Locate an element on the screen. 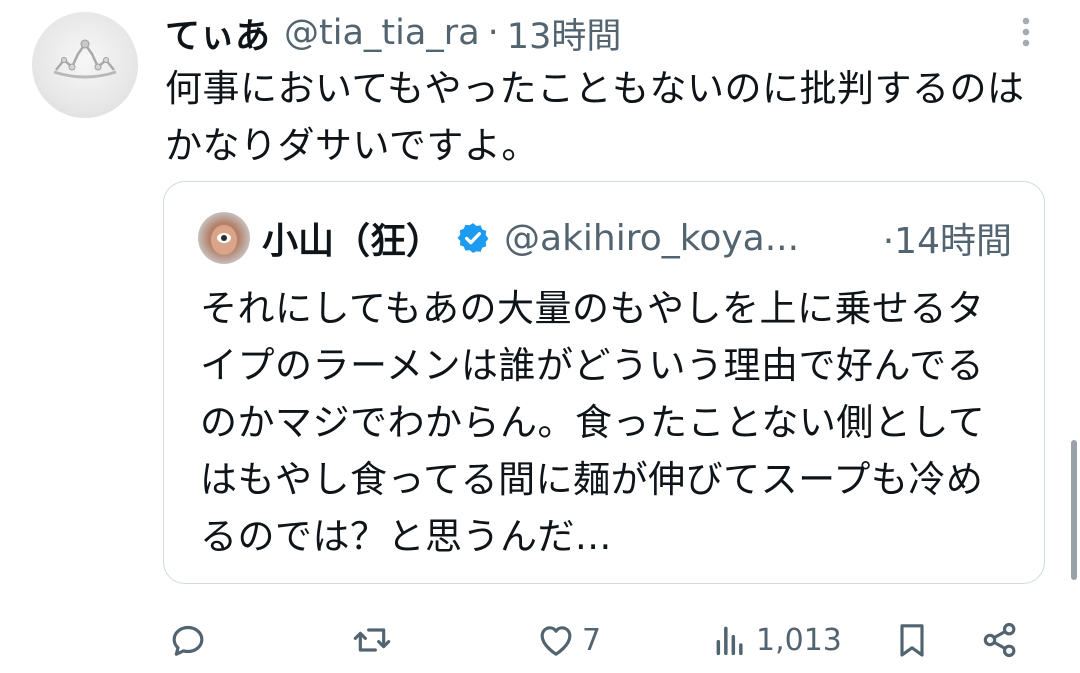 The image size is (1080, 673). reply-button is located at coordinates (191, 640).